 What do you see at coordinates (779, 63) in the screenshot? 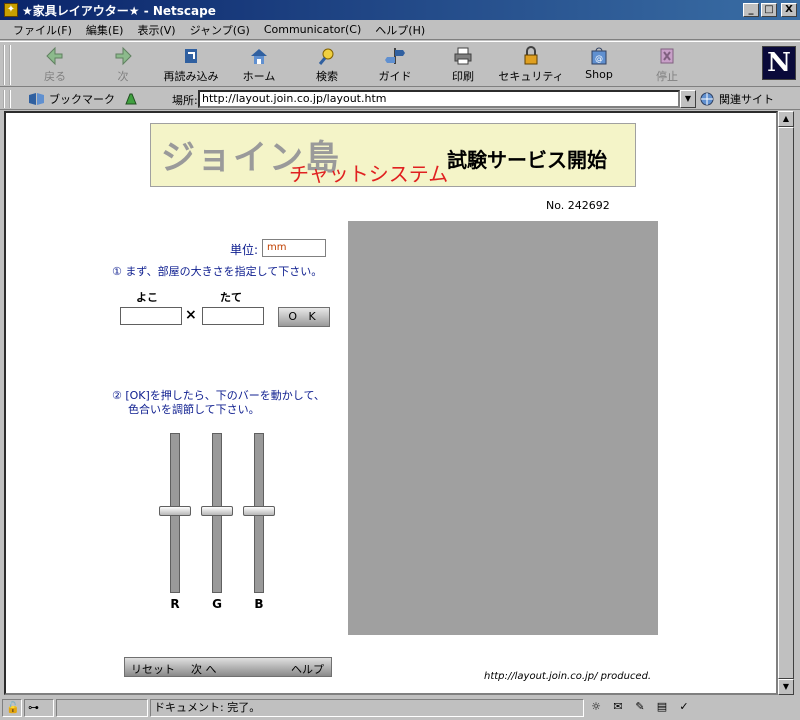
I see `netscape-logo: N` at bounding box center [779, 63].